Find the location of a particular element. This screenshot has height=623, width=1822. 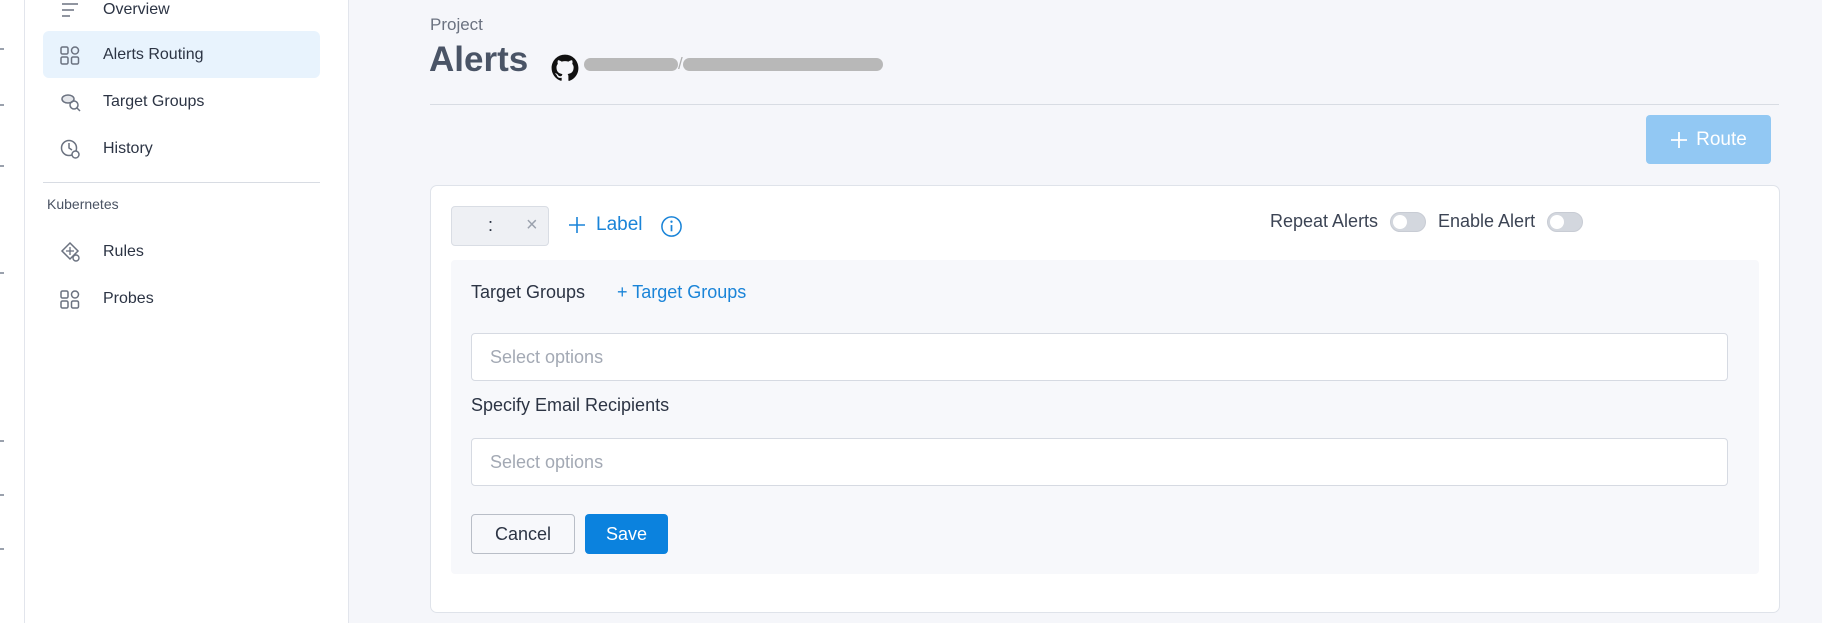

sidebar-item-probes: Probes is located at coordinates (181, 298).